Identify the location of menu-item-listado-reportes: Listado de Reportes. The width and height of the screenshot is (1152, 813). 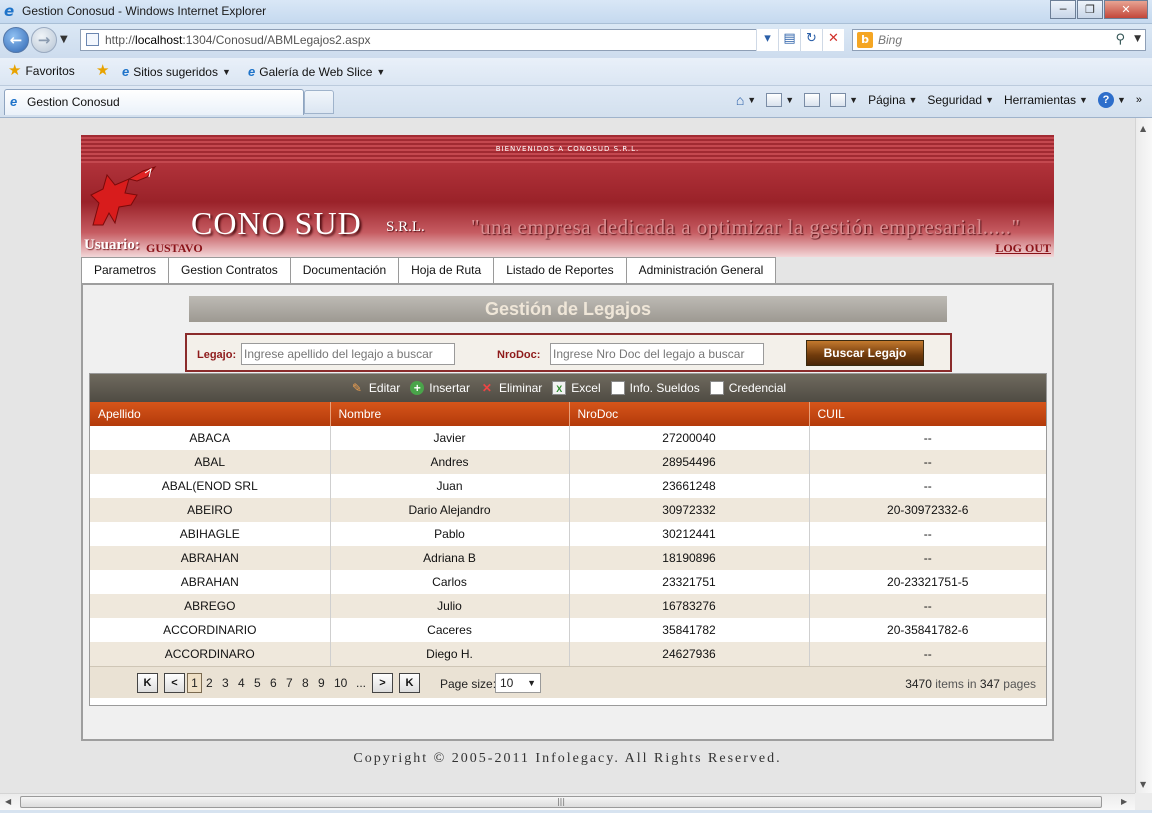
(560, 270).